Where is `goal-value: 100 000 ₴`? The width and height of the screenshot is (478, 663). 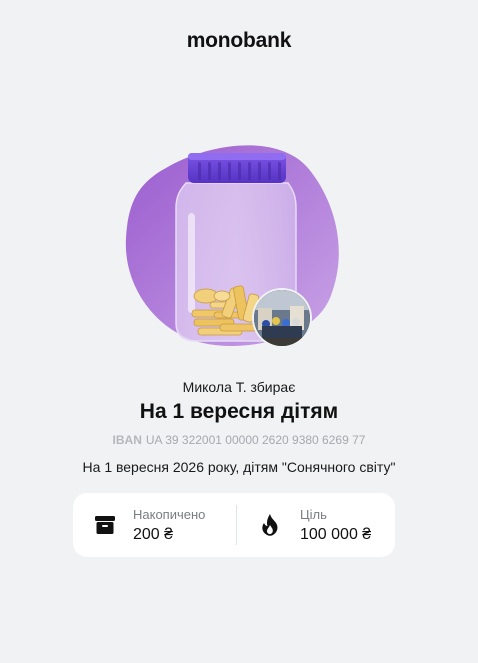 goal-value: 100 000 ₴ is located at coordinates (336, 534).